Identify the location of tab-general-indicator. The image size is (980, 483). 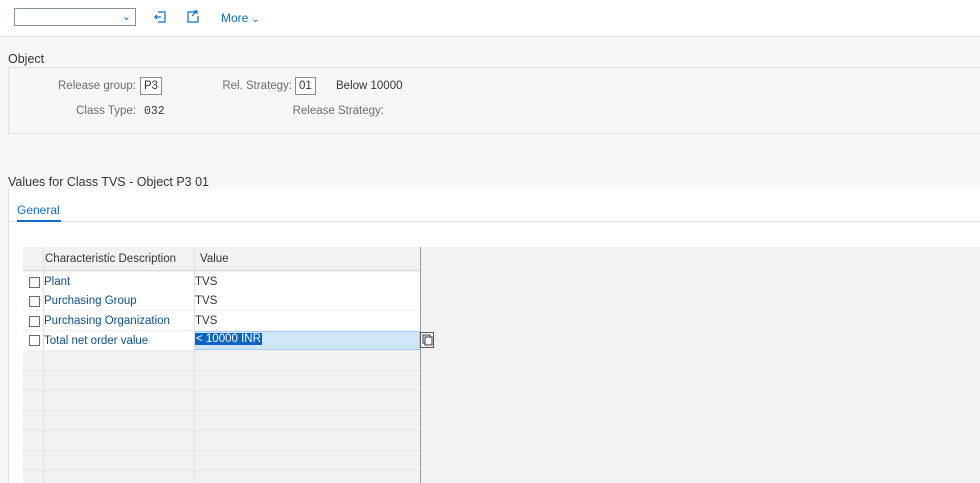
(39, 221).